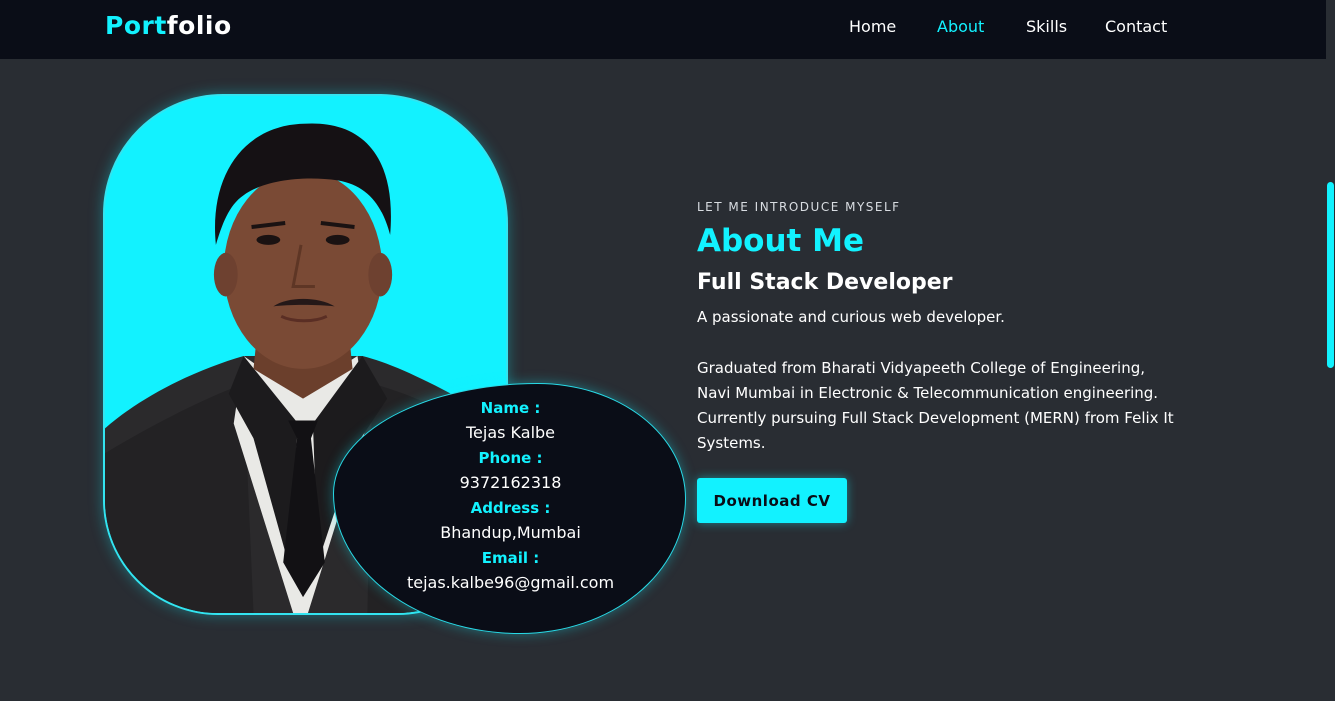 This screenshot has width=1335, height=701. I want to click on nav-about-link: About, so click(960, 26).